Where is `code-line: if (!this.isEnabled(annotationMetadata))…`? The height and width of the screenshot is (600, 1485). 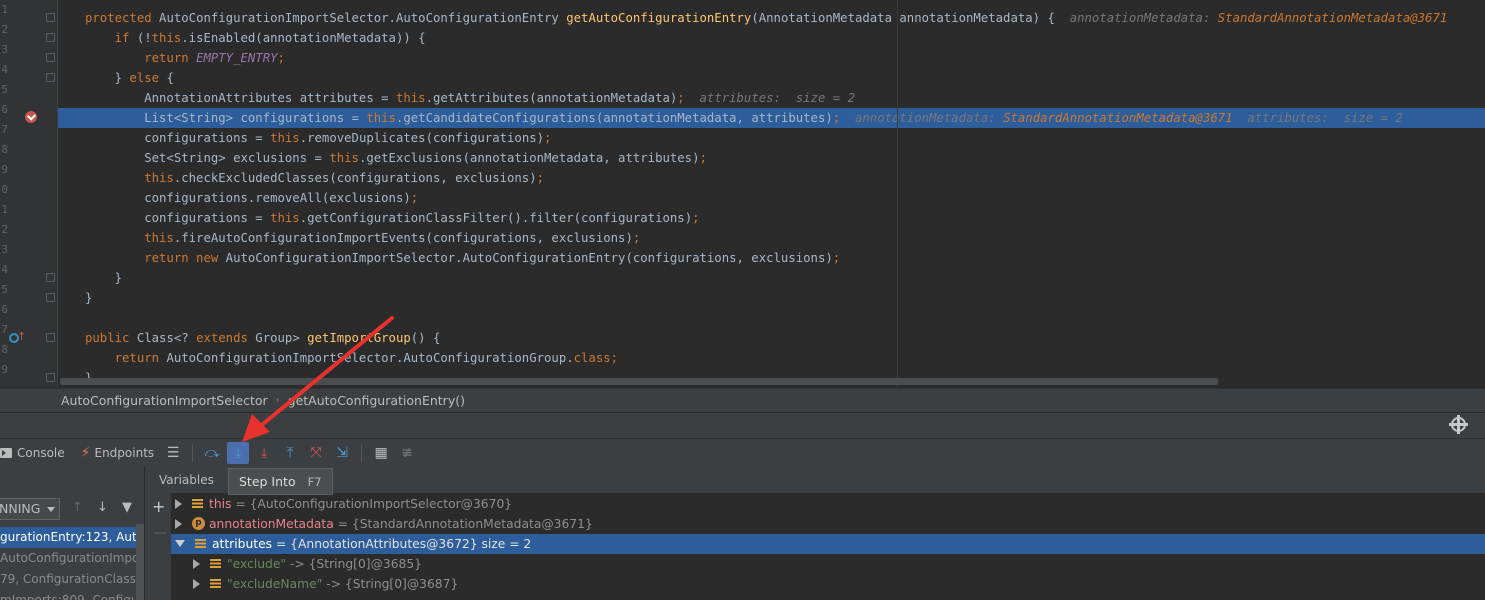 code-line: if (!this.isEnabled(annotationMetadata))… is located at coordinates (771, 38).